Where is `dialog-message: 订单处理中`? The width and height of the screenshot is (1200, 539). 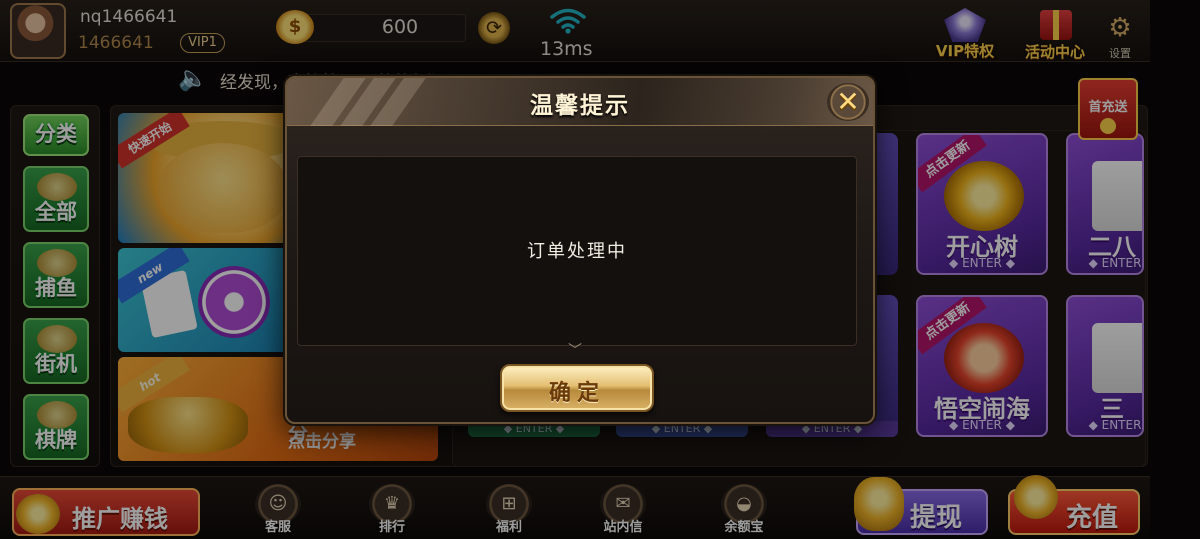
dialog-message: 订单处理中 is located at coordinates (577, 251).